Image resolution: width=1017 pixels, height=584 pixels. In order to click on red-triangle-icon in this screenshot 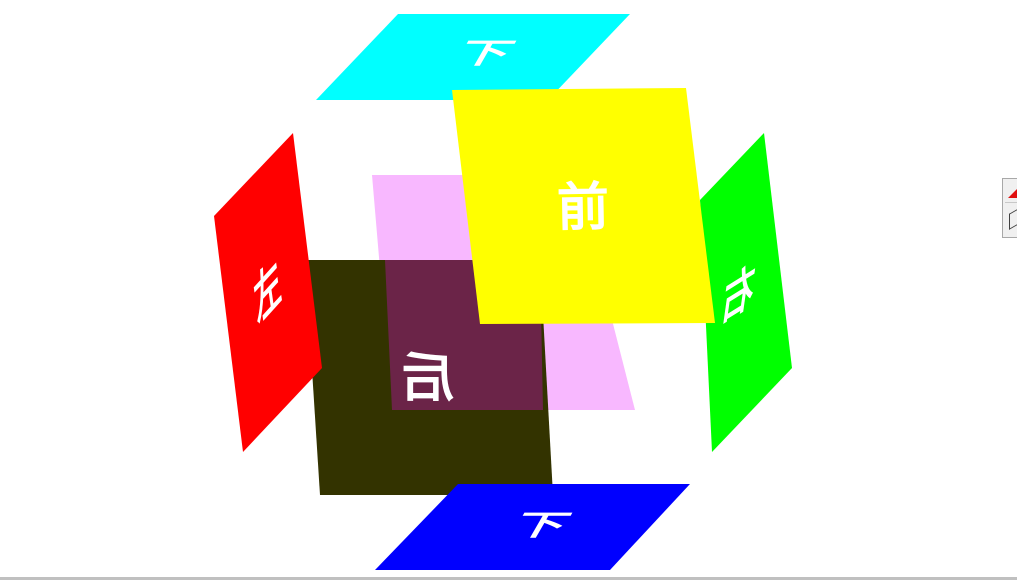, I will do `click(1011, 192)`.